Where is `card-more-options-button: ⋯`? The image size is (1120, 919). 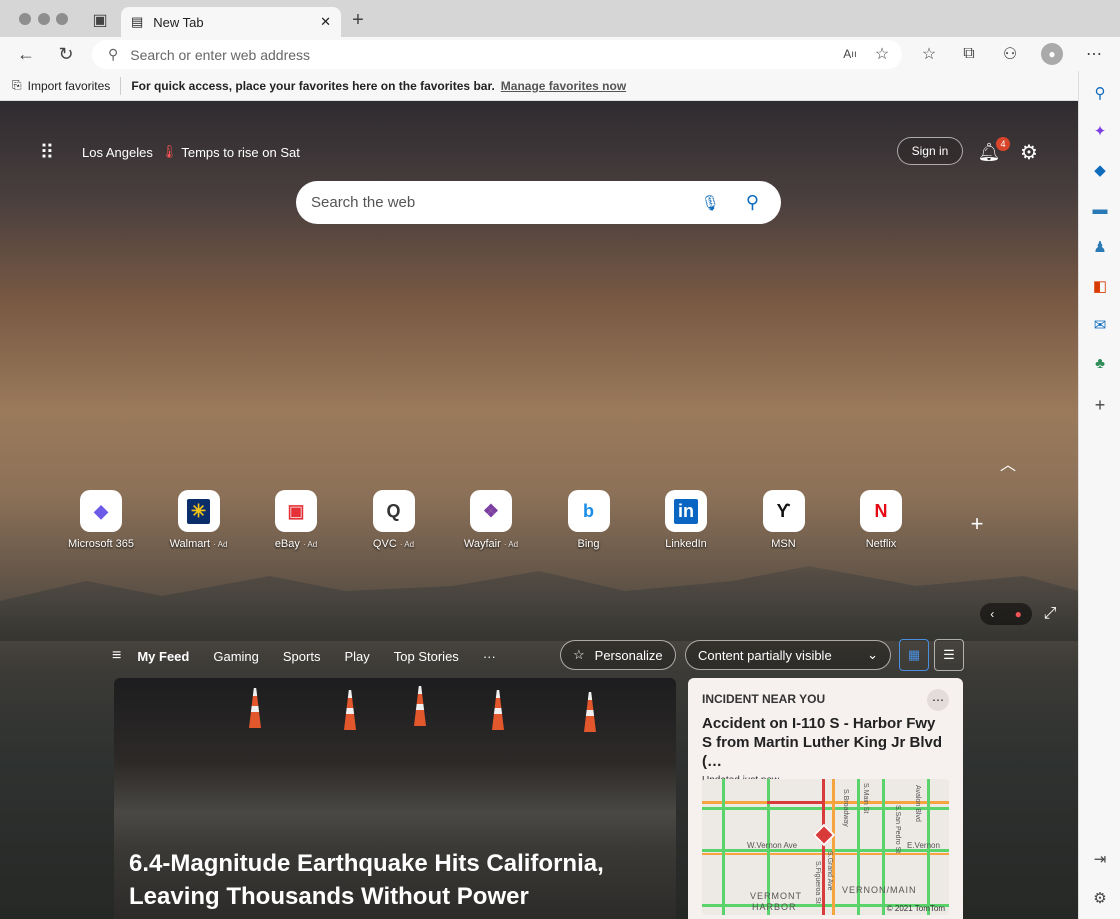
card-more-options-button: ⋯ is located at coordinates (938, 700).